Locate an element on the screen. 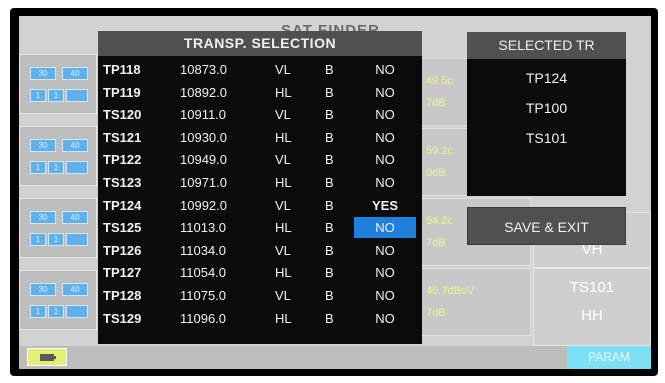  reading-level: 59.2c is located at coordinates (439, 151).